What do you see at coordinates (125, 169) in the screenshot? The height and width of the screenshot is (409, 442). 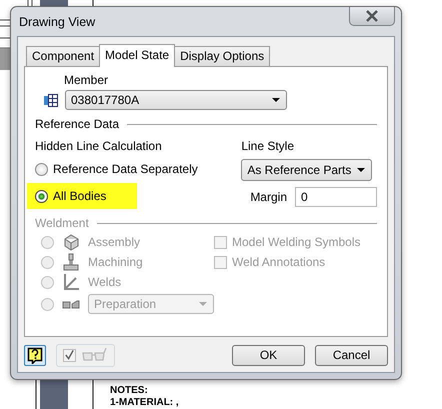 I see `radio-label: Reference Data Separately` at bounding box center [125, 169].